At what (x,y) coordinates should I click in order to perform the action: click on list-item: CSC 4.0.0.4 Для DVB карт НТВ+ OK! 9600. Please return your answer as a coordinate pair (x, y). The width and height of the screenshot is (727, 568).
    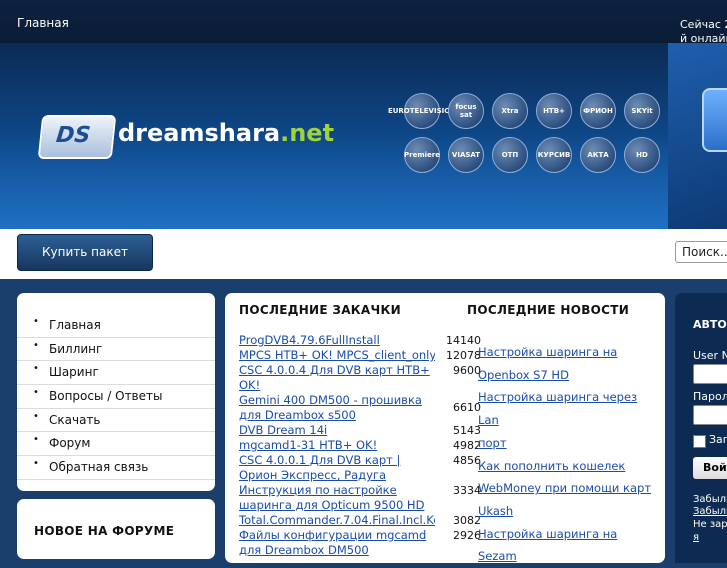
    Looking at the image, I should click on (360, 378).